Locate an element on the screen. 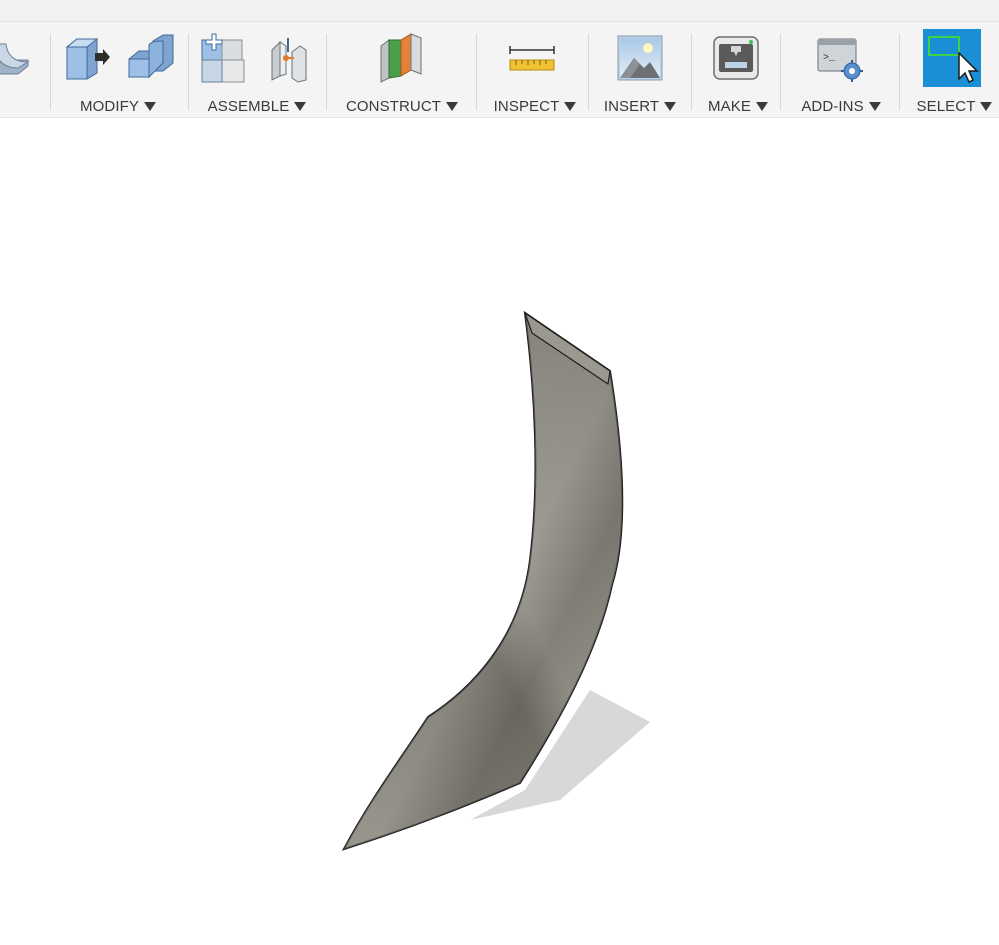 The image size is (999, 945). make-label: MAKE is located at coordinates (729, 106).